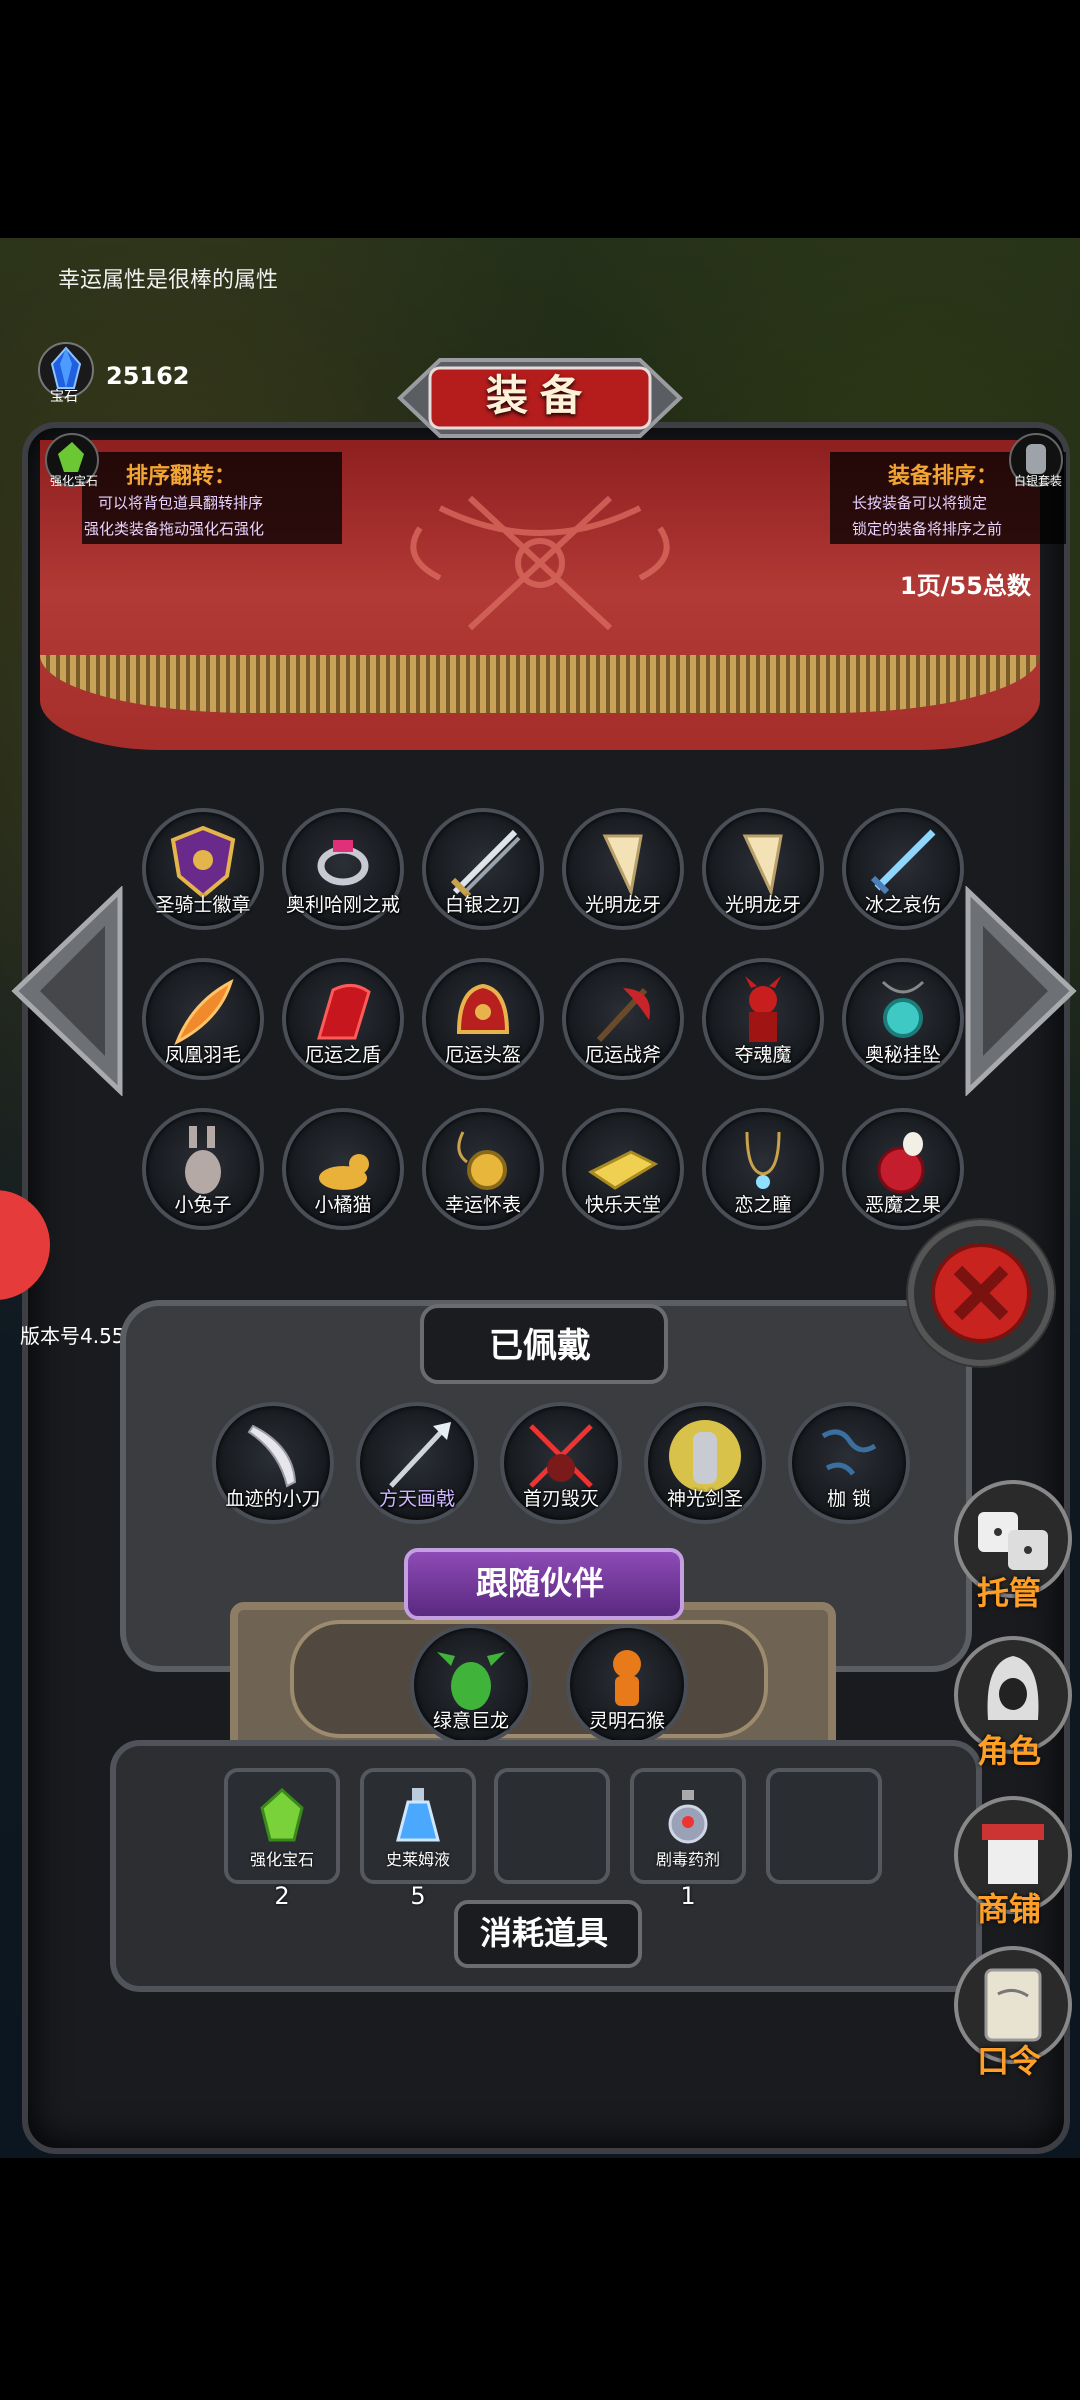  Describe the element at coordinates (282, 1896) in the screenshot. I see `consumable-count: 2` at that location.